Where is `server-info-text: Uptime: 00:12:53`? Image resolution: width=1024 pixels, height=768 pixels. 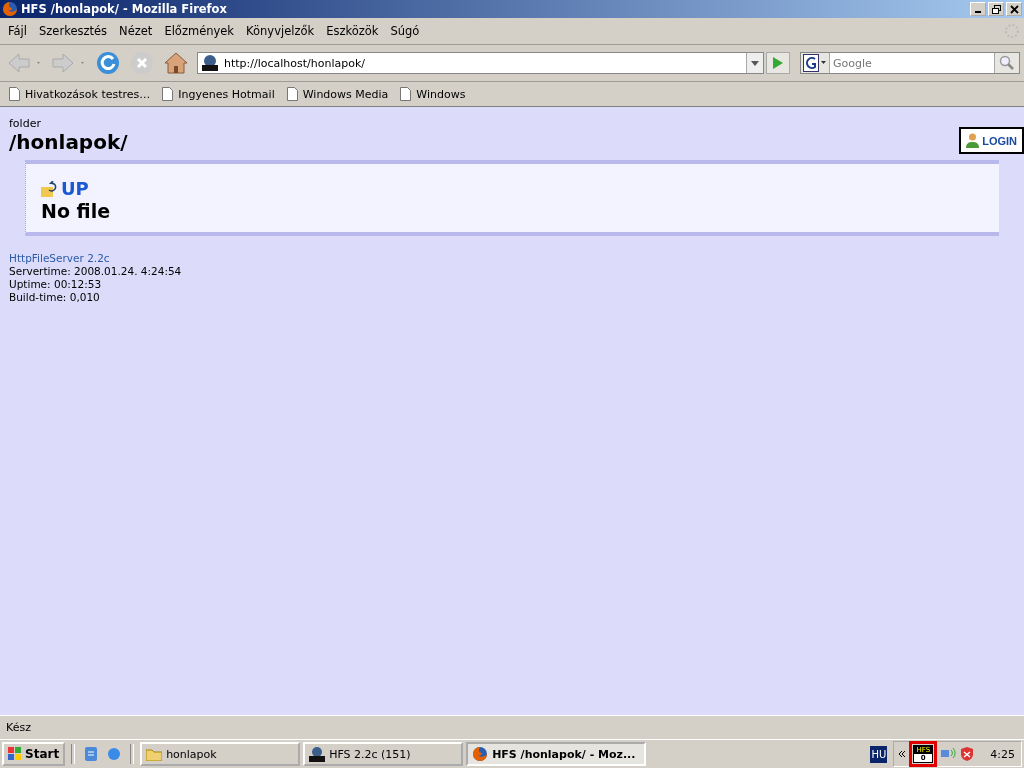 server-info-text: Uptime: 00:12:53 is located at coordinates (56, 284).